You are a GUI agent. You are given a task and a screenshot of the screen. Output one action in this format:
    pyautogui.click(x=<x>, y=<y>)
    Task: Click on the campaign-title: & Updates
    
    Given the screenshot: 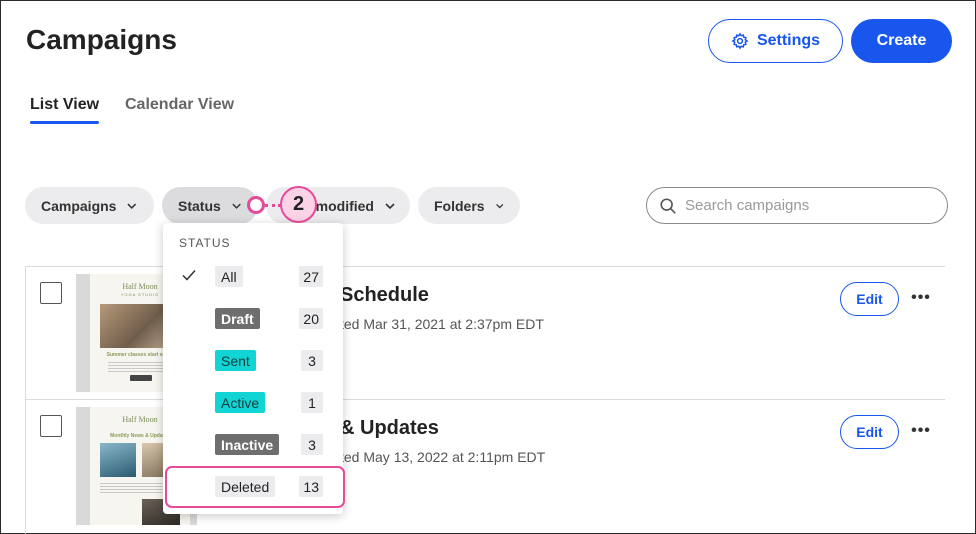 What is the action you would take?
    pyautogui.click(x=389, y=428)
    